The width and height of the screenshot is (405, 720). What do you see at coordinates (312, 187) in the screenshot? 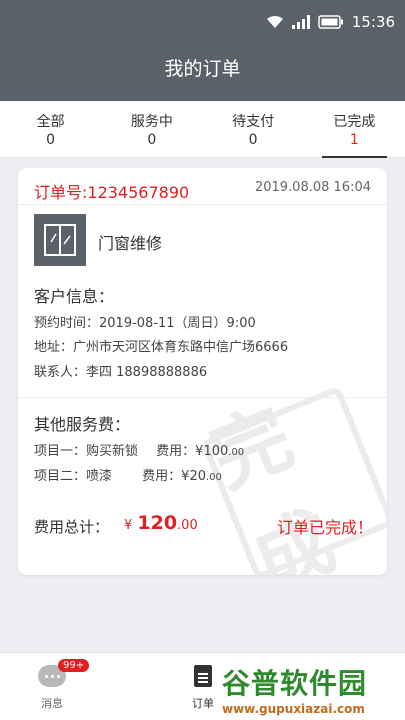
I see `order-datetime: 2019.08.08 16:04` at bounding box center [312, 187].